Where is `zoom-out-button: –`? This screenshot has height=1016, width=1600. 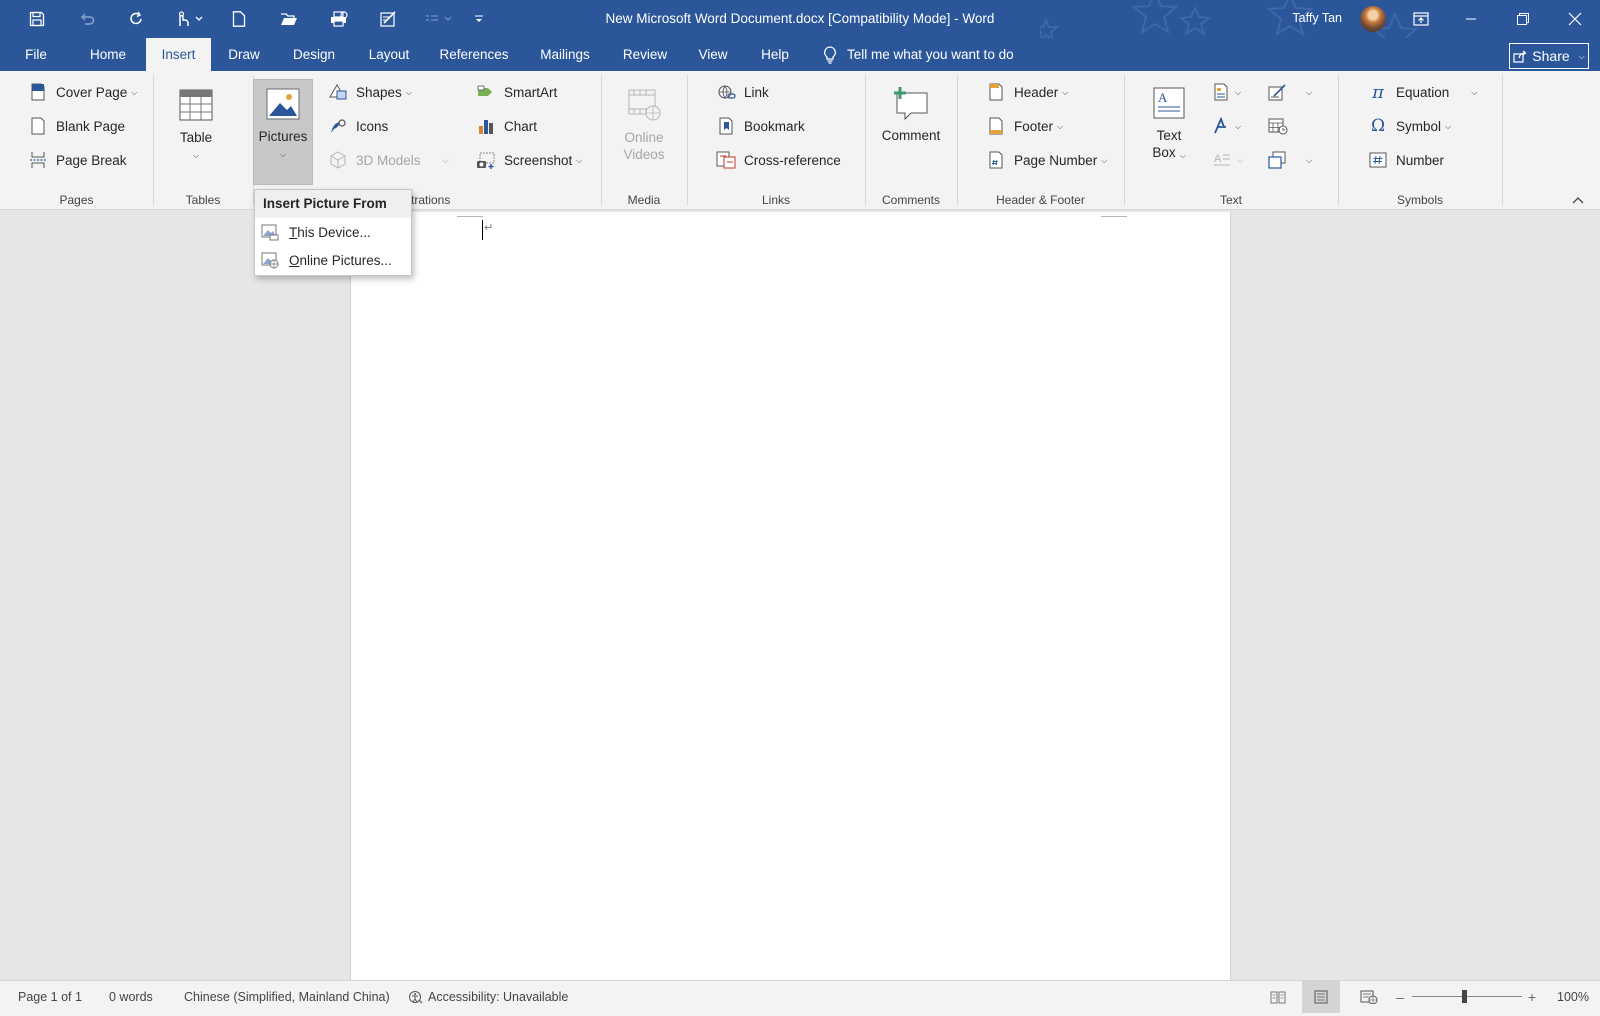 zoom-out-button: – is located at coordinates (1400, 997).